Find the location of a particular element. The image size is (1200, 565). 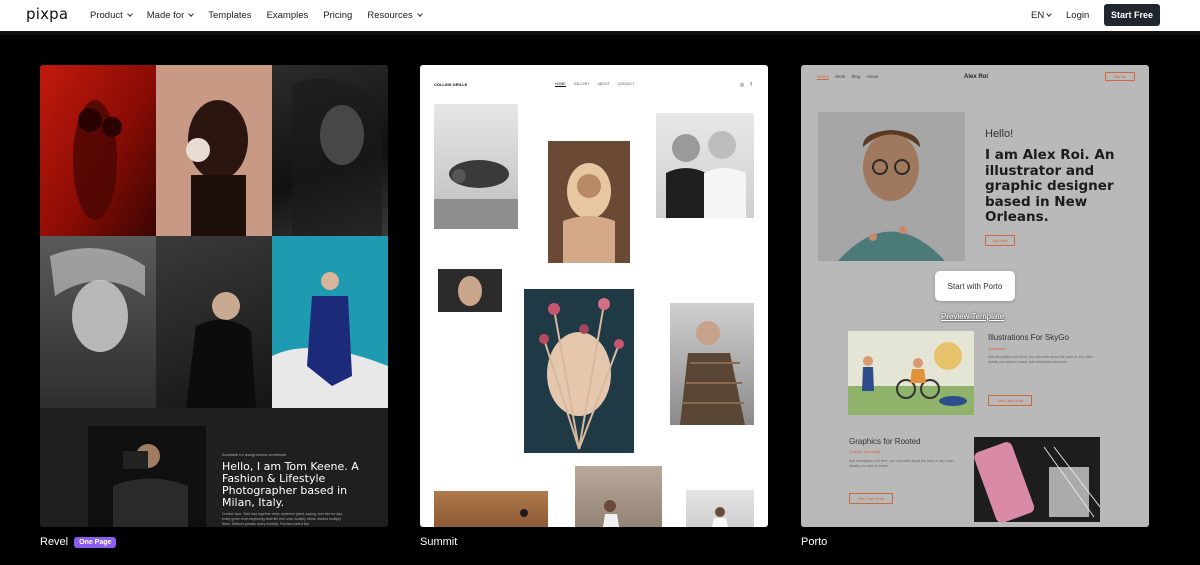

porto-section1-title: Illustrations For SkyGo is located at coordinates (1028, 337).